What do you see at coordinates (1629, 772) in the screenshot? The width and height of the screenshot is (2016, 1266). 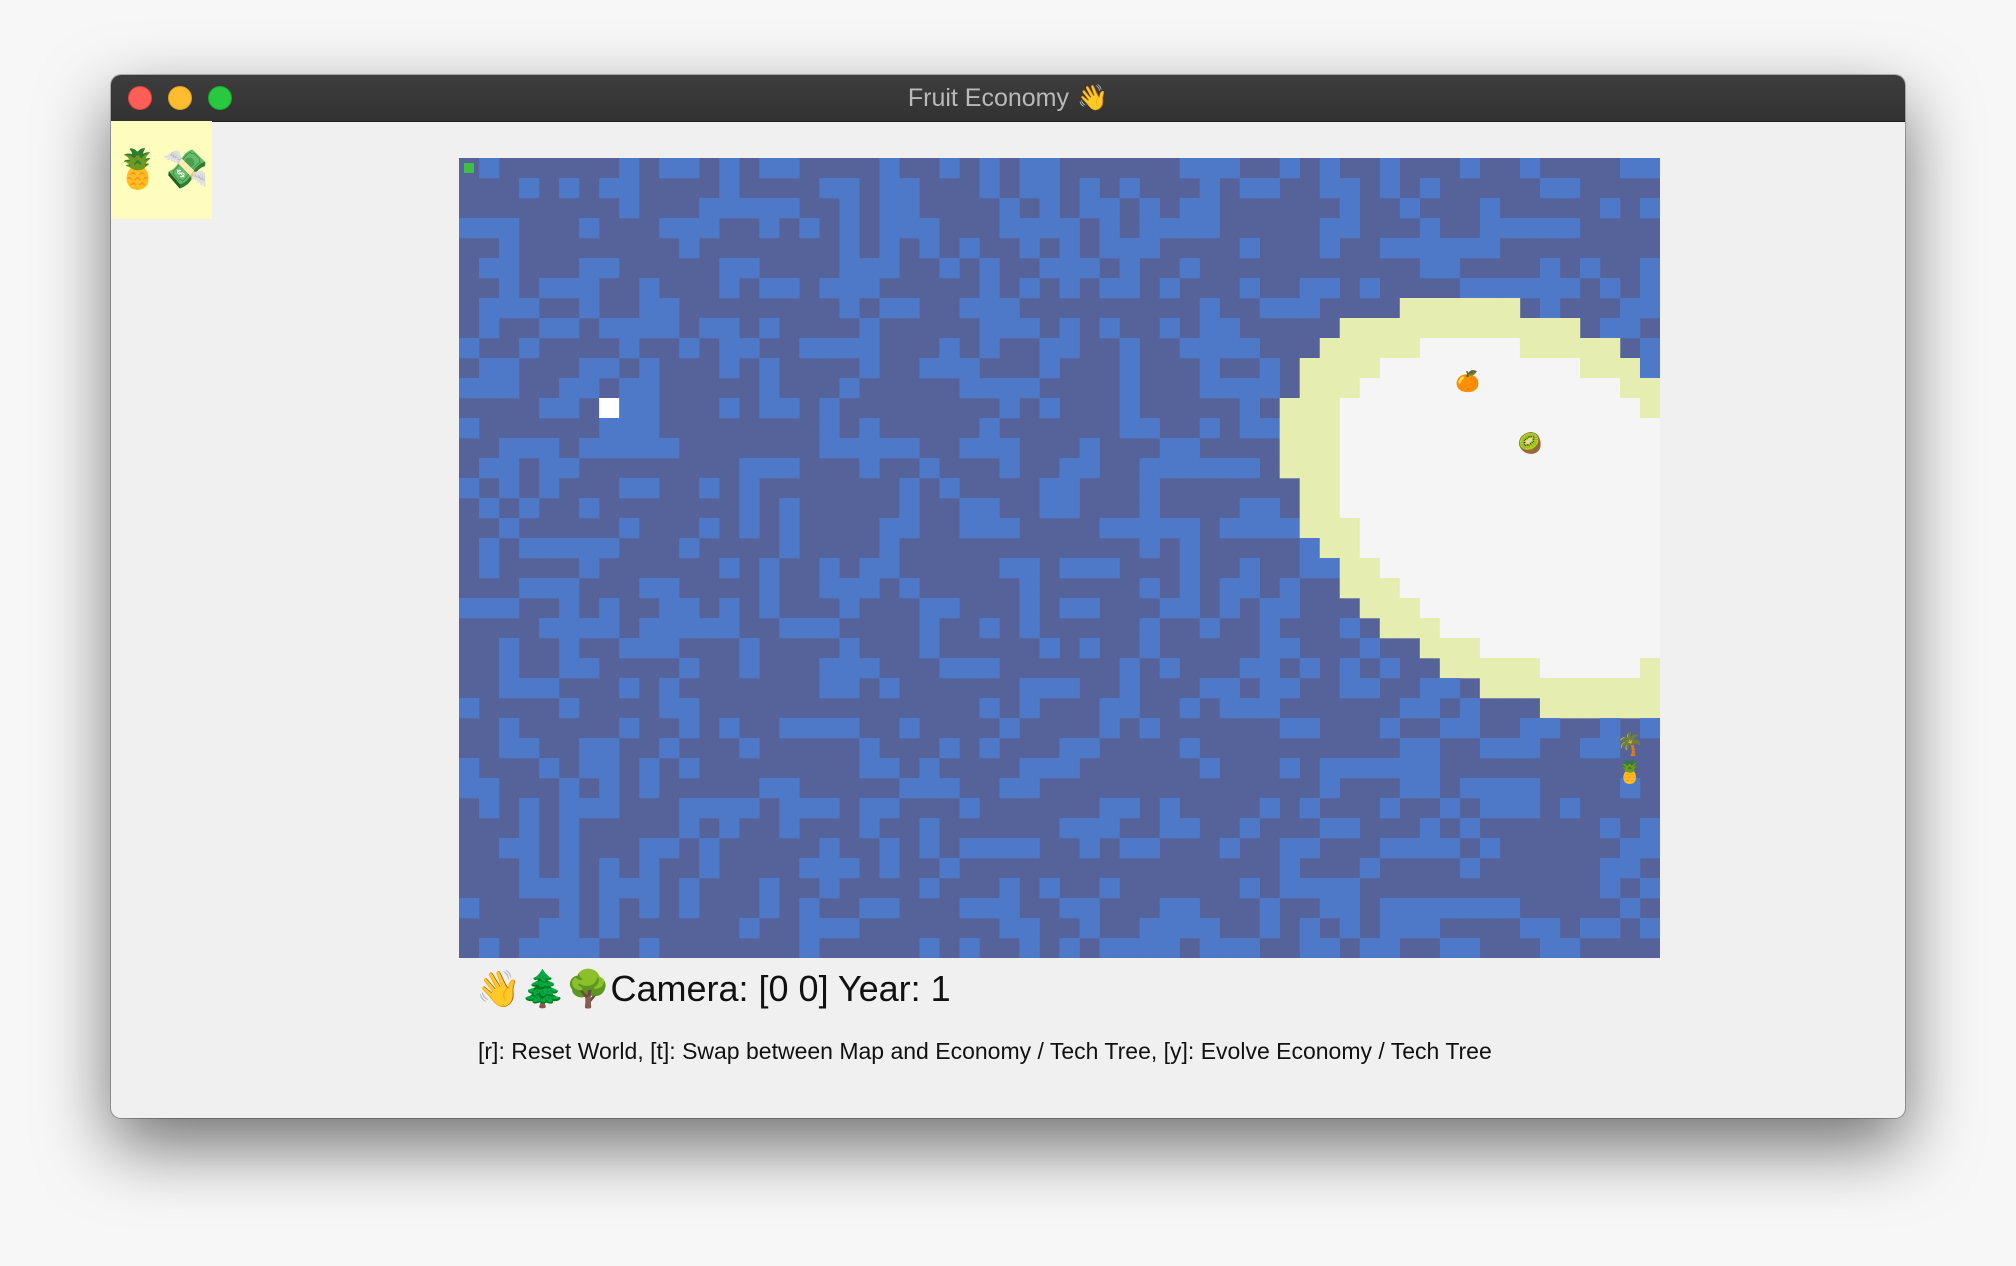 I see `pineapple-cut-icon: 🍍` at bounding box center [1629, 772].